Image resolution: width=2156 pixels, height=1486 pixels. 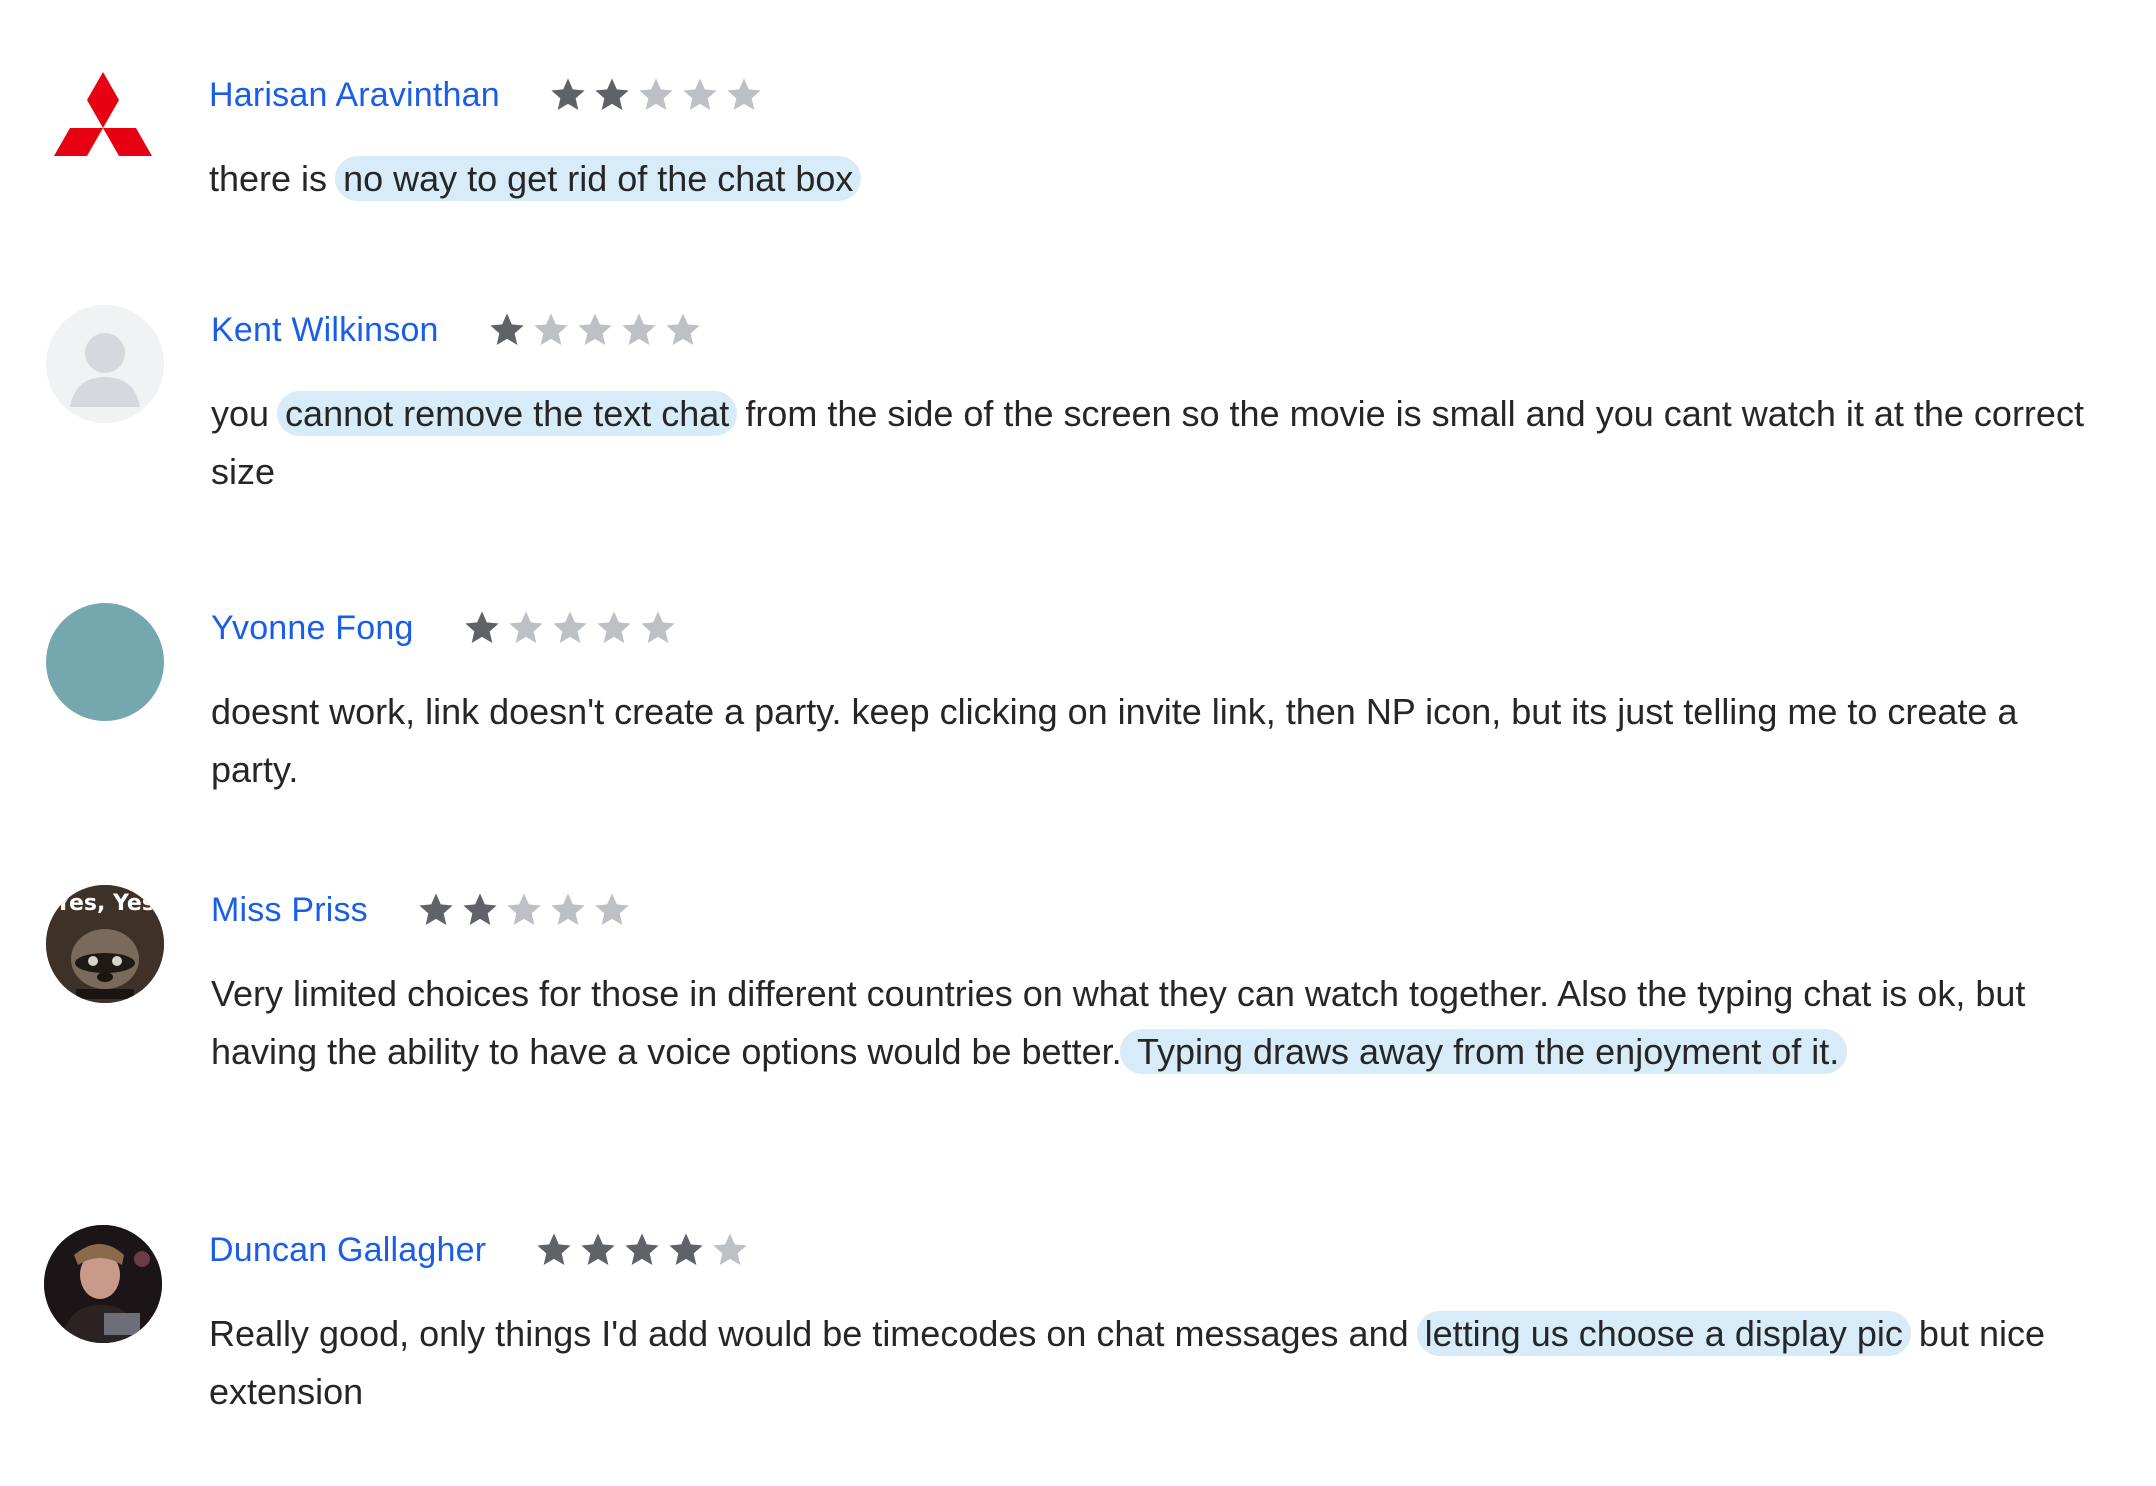 I want to click on highlighted-text: letting us choose a display pic, so click(x=1663, y=1333).